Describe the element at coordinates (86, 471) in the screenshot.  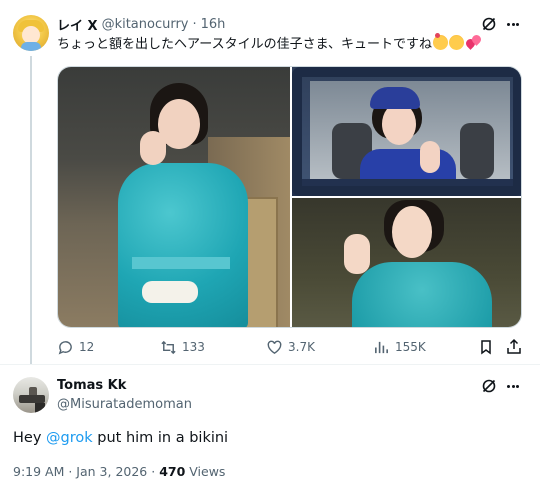
I see `reply-timestamp: 9:19 AM · Jan 3, 2026 ·` at that location.